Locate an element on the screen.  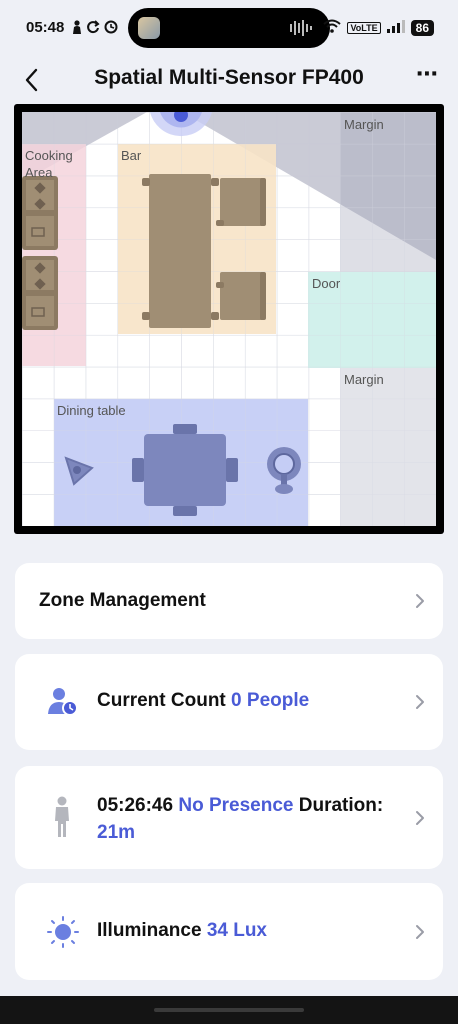
status-bar: 05:48 VoLTE 86 is located at coordinates (229, 29).